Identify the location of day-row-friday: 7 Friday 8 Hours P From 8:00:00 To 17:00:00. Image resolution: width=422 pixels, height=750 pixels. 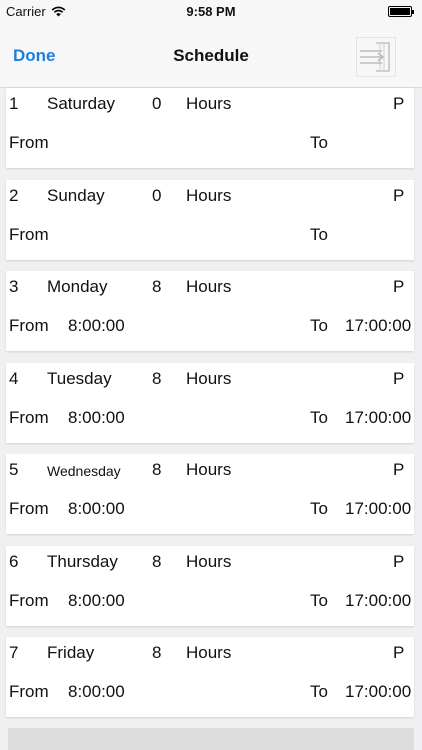
(210, 677).